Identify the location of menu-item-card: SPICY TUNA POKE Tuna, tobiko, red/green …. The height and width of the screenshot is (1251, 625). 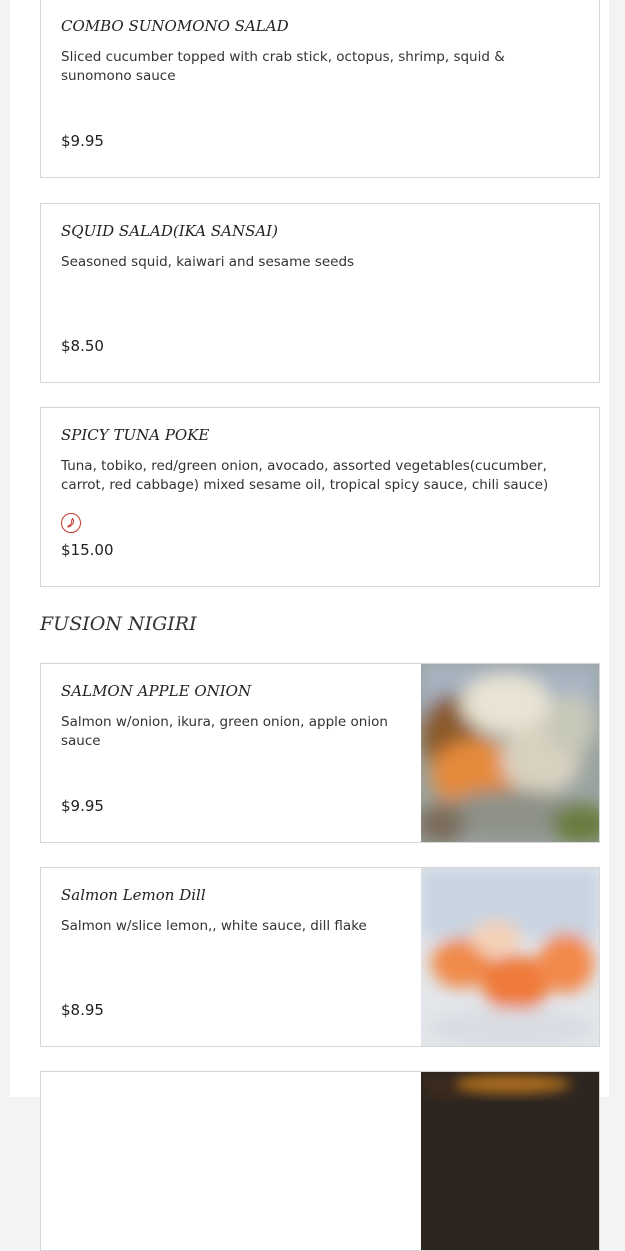
(320, 497).